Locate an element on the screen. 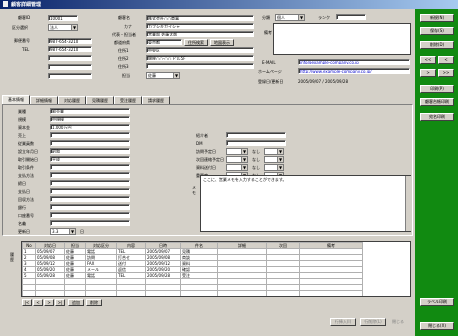 This screenshot has width=458, height=336. class-select: 個人 ▼ is located at coordinates (290, 17).